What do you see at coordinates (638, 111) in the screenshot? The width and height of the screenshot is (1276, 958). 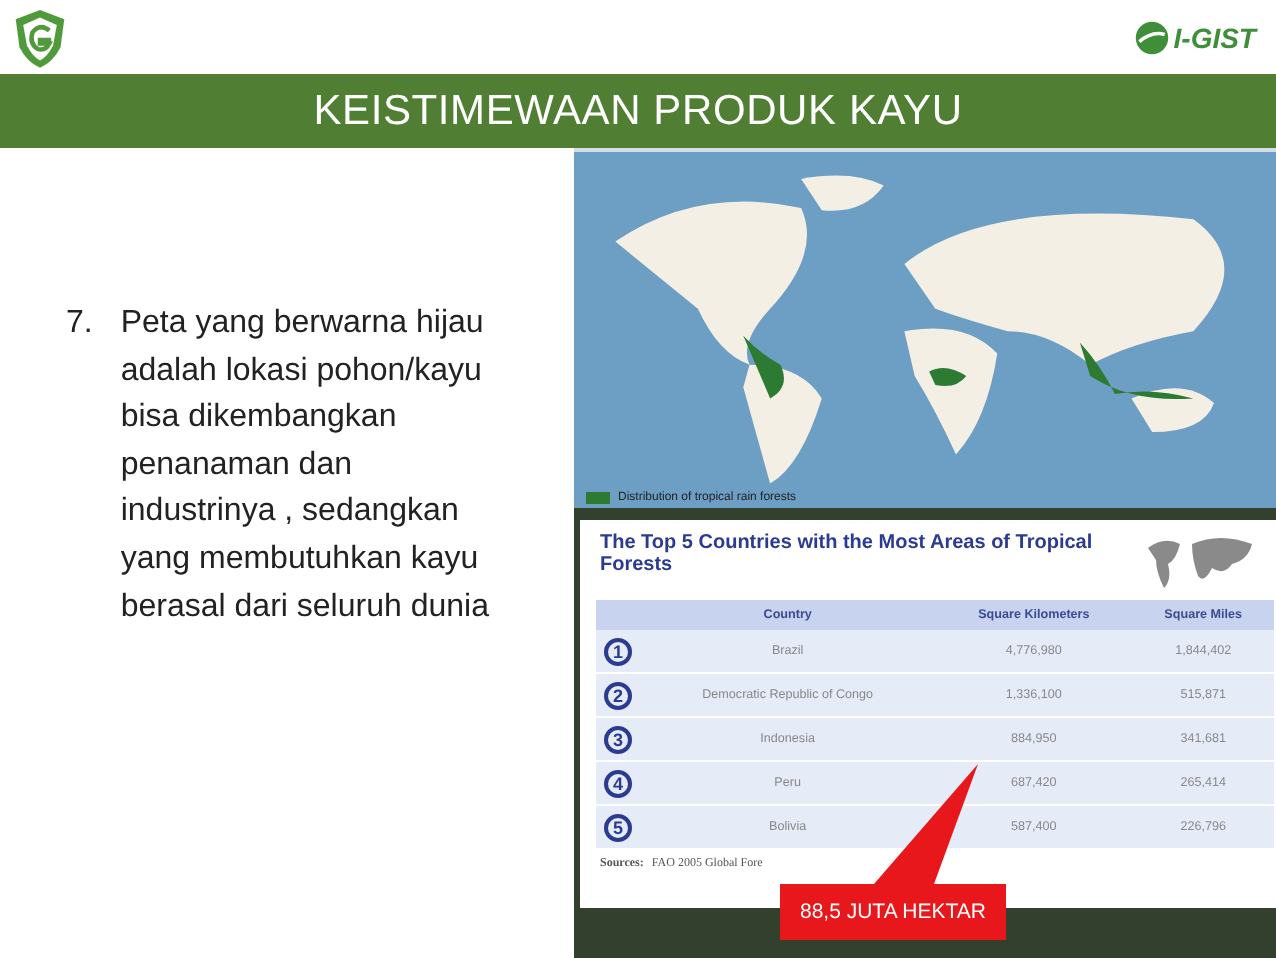 I see `slide-title: KEISTIMEWAAN PRODUK KAYU` at bounding box center [638, 111].